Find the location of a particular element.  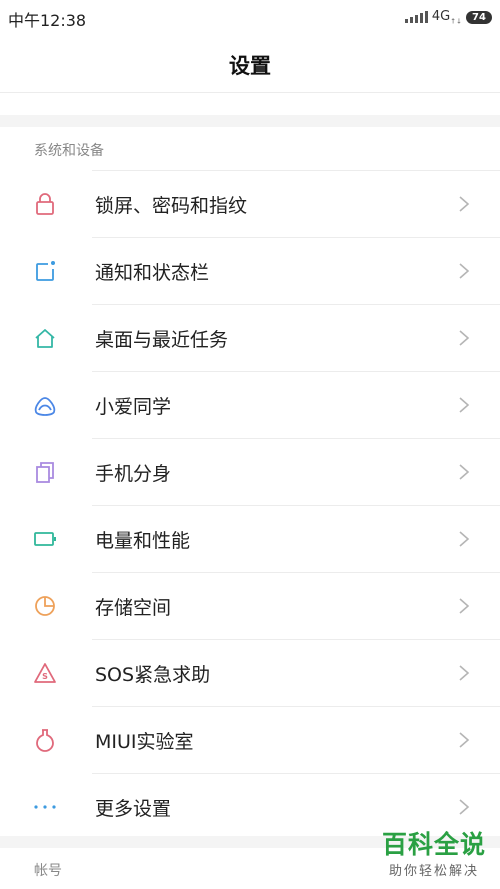

status-bar: 中午12:38 4G↑↓ 74 is located at coordinates (250, 17).